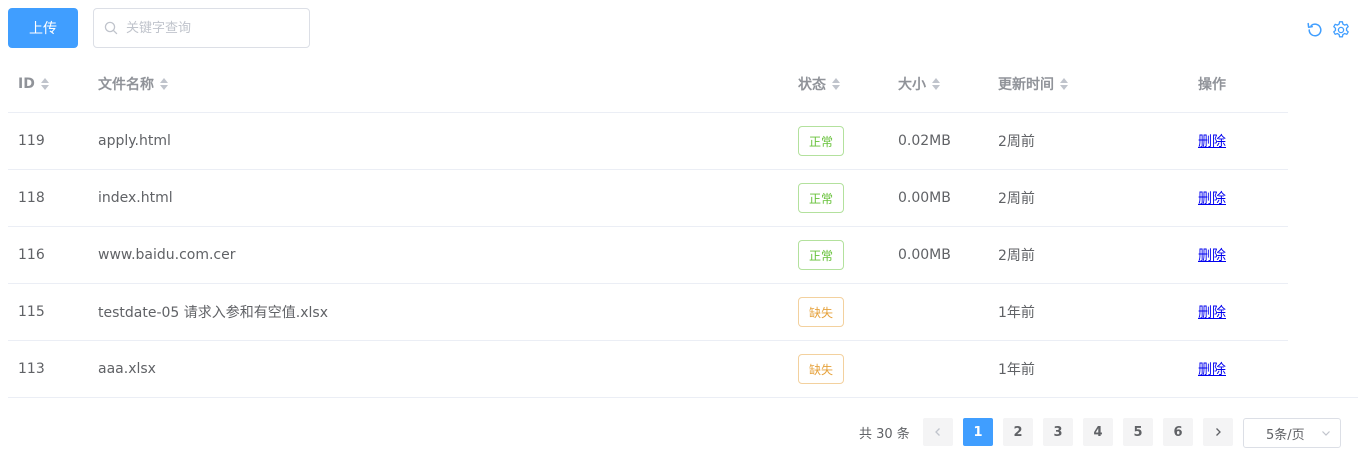 The image size is (1364, 472). Describe the element at coordinates (1178, 432) in the screenshot. I see `page-button-6: 6` at that location.